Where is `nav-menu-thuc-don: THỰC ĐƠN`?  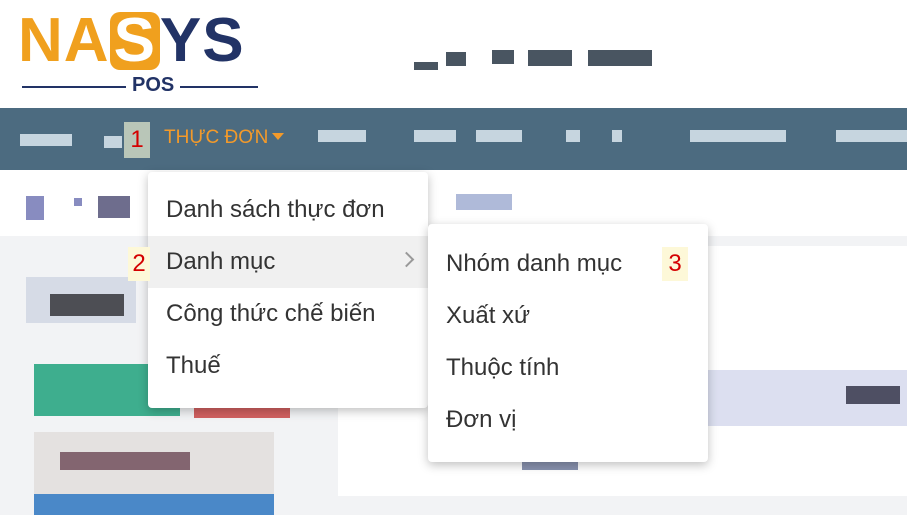 nav-menu-thuc-don: THỰC ĐƠN is located at coordinates (224, 138).